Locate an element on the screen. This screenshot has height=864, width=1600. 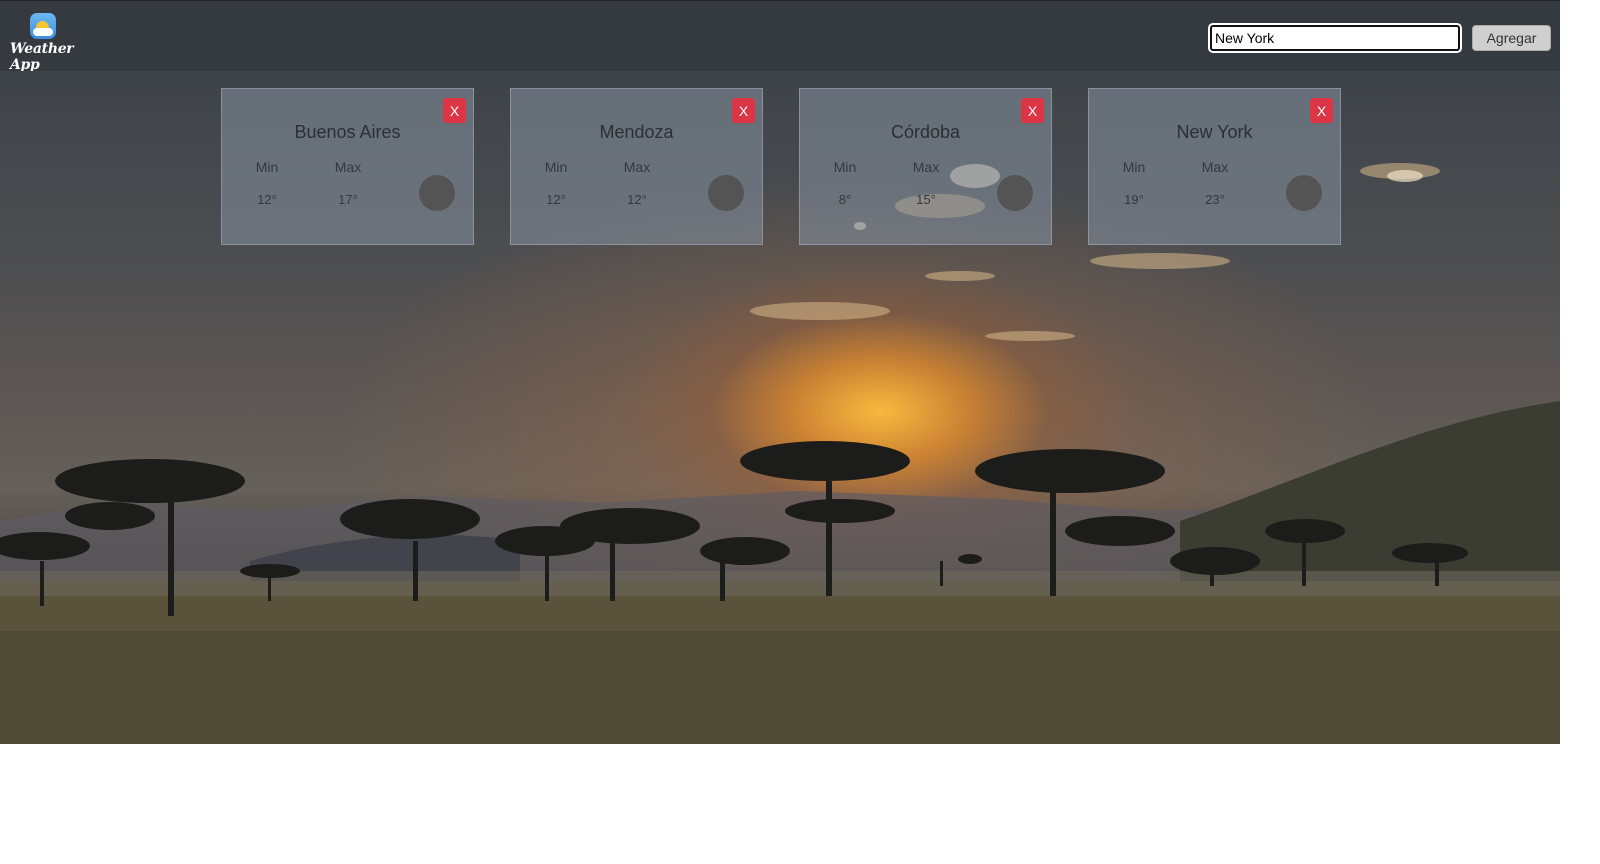
city-search-input is located at coordinates (1335, 38).